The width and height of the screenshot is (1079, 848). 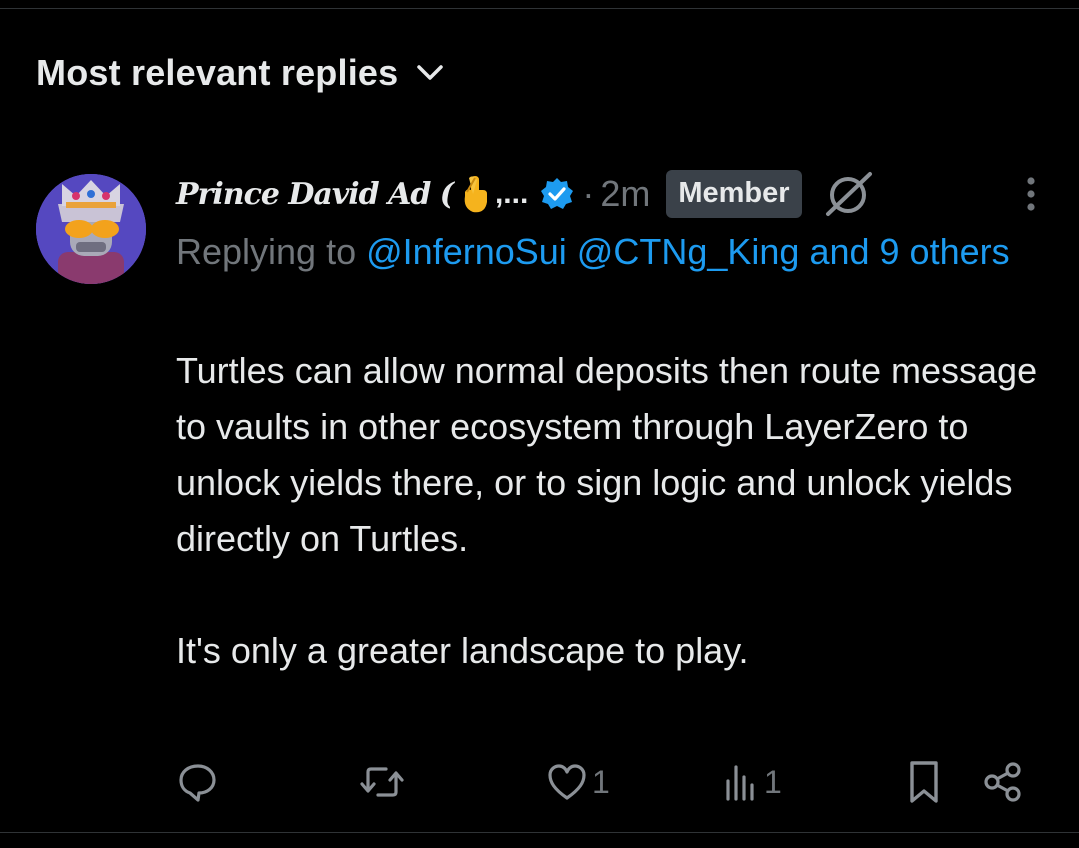 What do you see at coordinates (430, 73) in the screenshot?
I see `chevron-down-icon` at bounding box center [430, 73].